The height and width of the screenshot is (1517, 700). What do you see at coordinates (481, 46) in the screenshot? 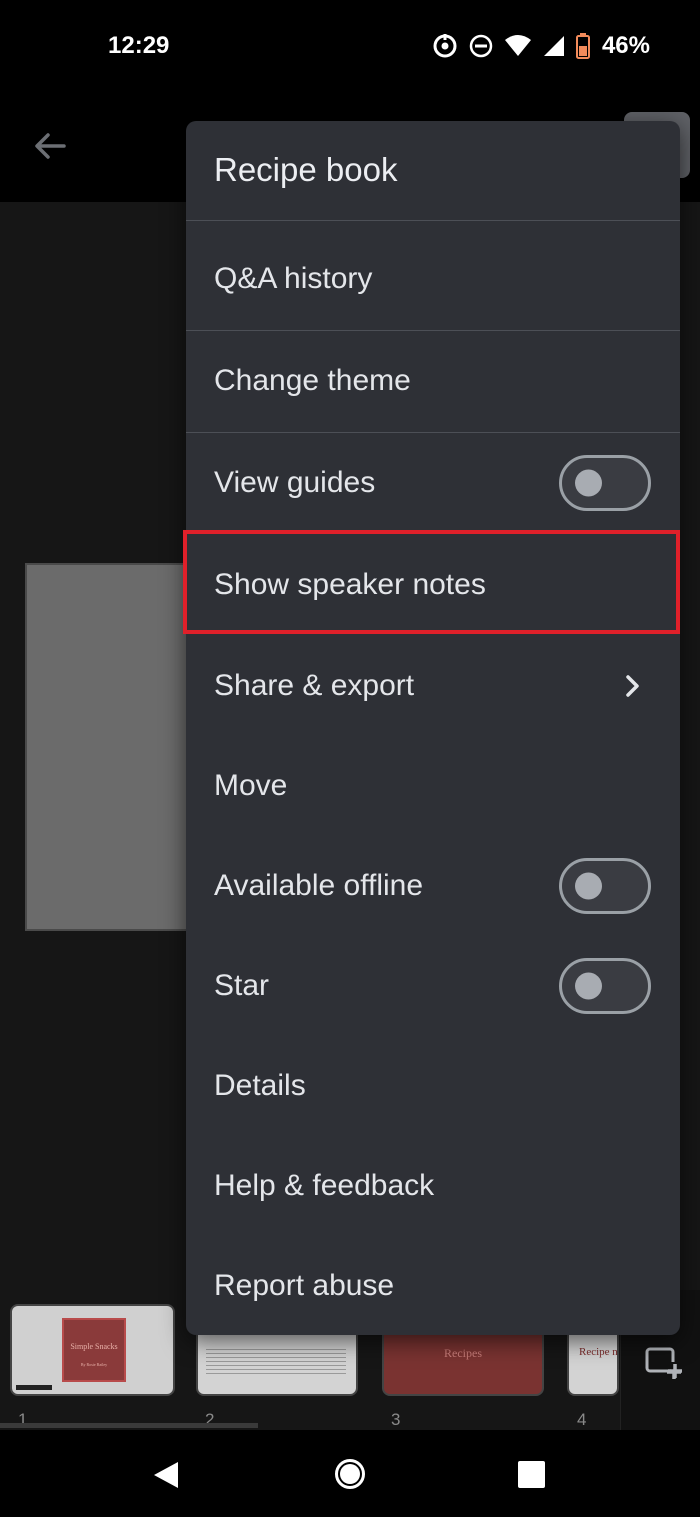
I see `do-not-disturb-icon` at bounding box center [481, 46].